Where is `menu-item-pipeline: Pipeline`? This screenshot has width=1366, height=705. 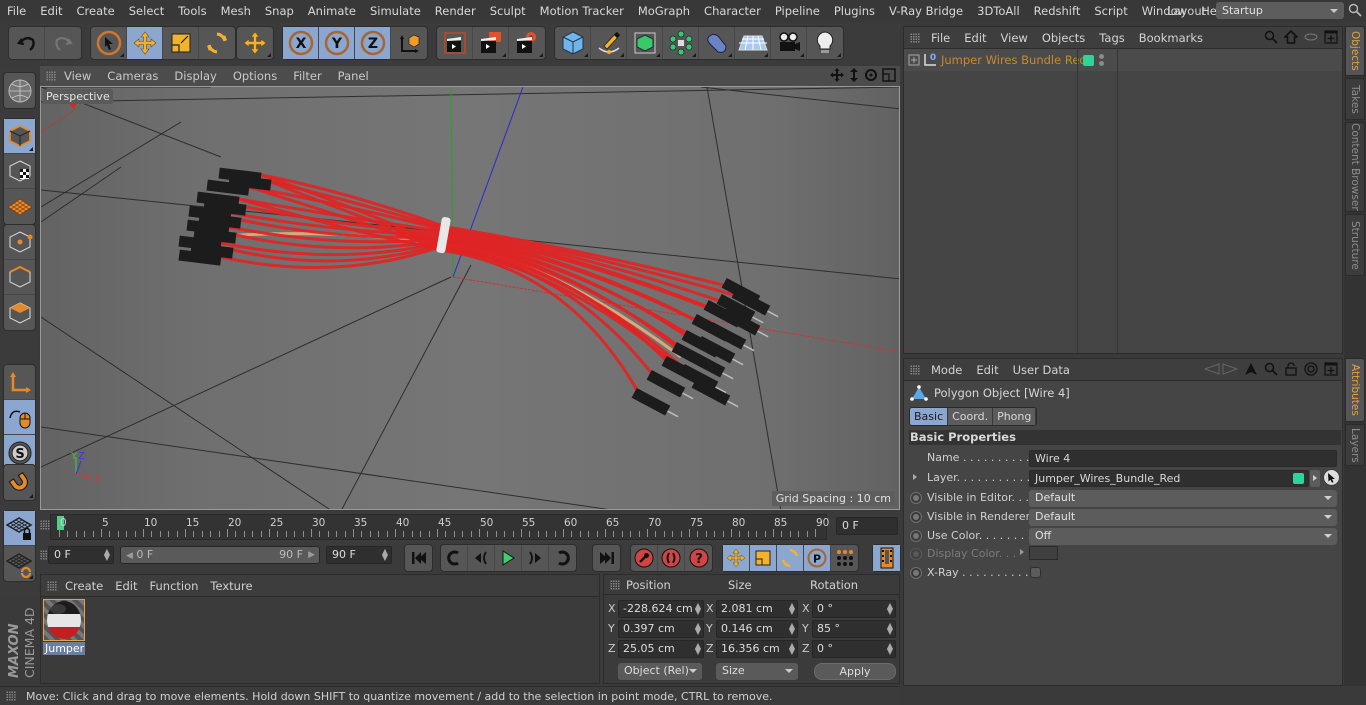 menu-item-pipeline: Pipeline is located at coordinates (797, 11).